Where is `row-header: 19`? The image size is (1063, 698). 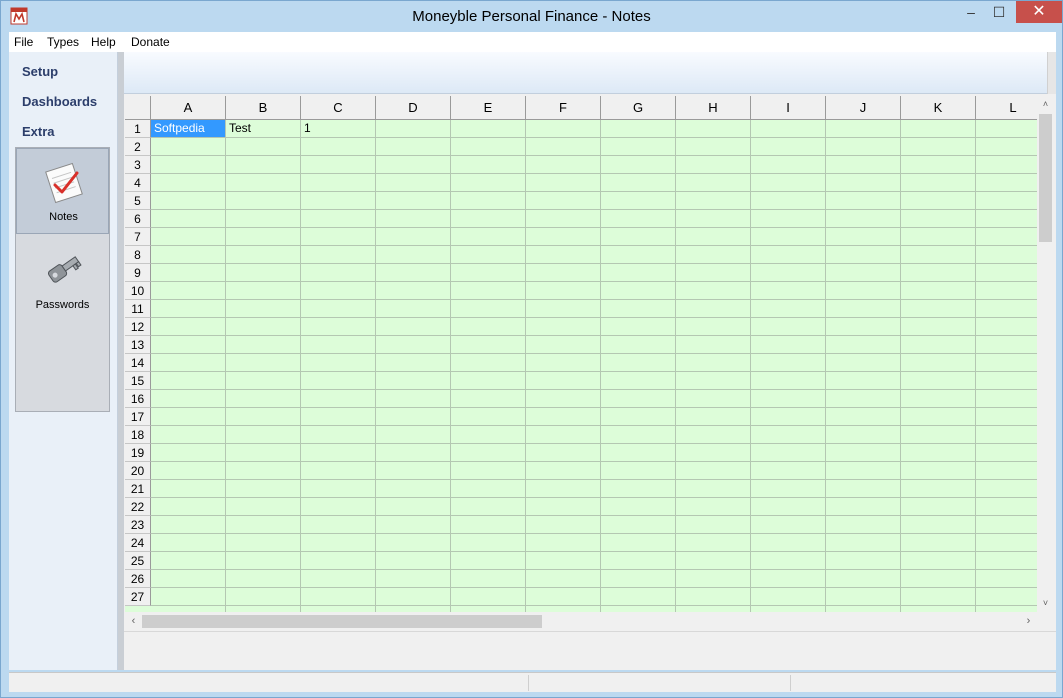
row-header: 19 is located at coordinates (138, 453).